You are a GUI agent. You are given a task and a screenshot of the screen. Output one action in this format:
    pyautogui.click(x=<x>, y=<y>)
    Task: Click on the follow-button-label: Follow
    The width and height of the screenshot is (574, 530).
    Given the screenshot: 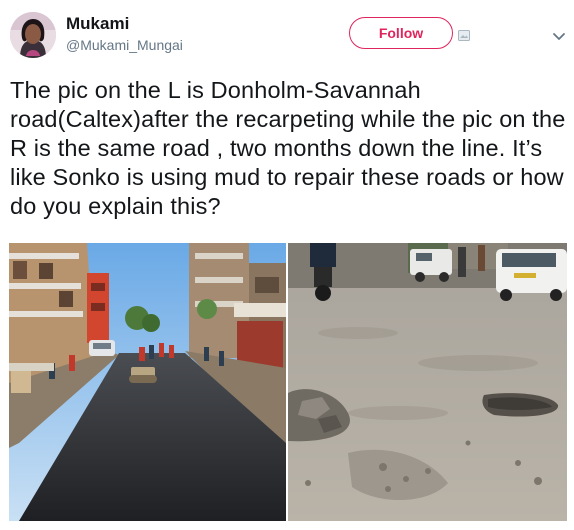 What is the action you would take?
    pyautogui.click(x=401, y=33)
    